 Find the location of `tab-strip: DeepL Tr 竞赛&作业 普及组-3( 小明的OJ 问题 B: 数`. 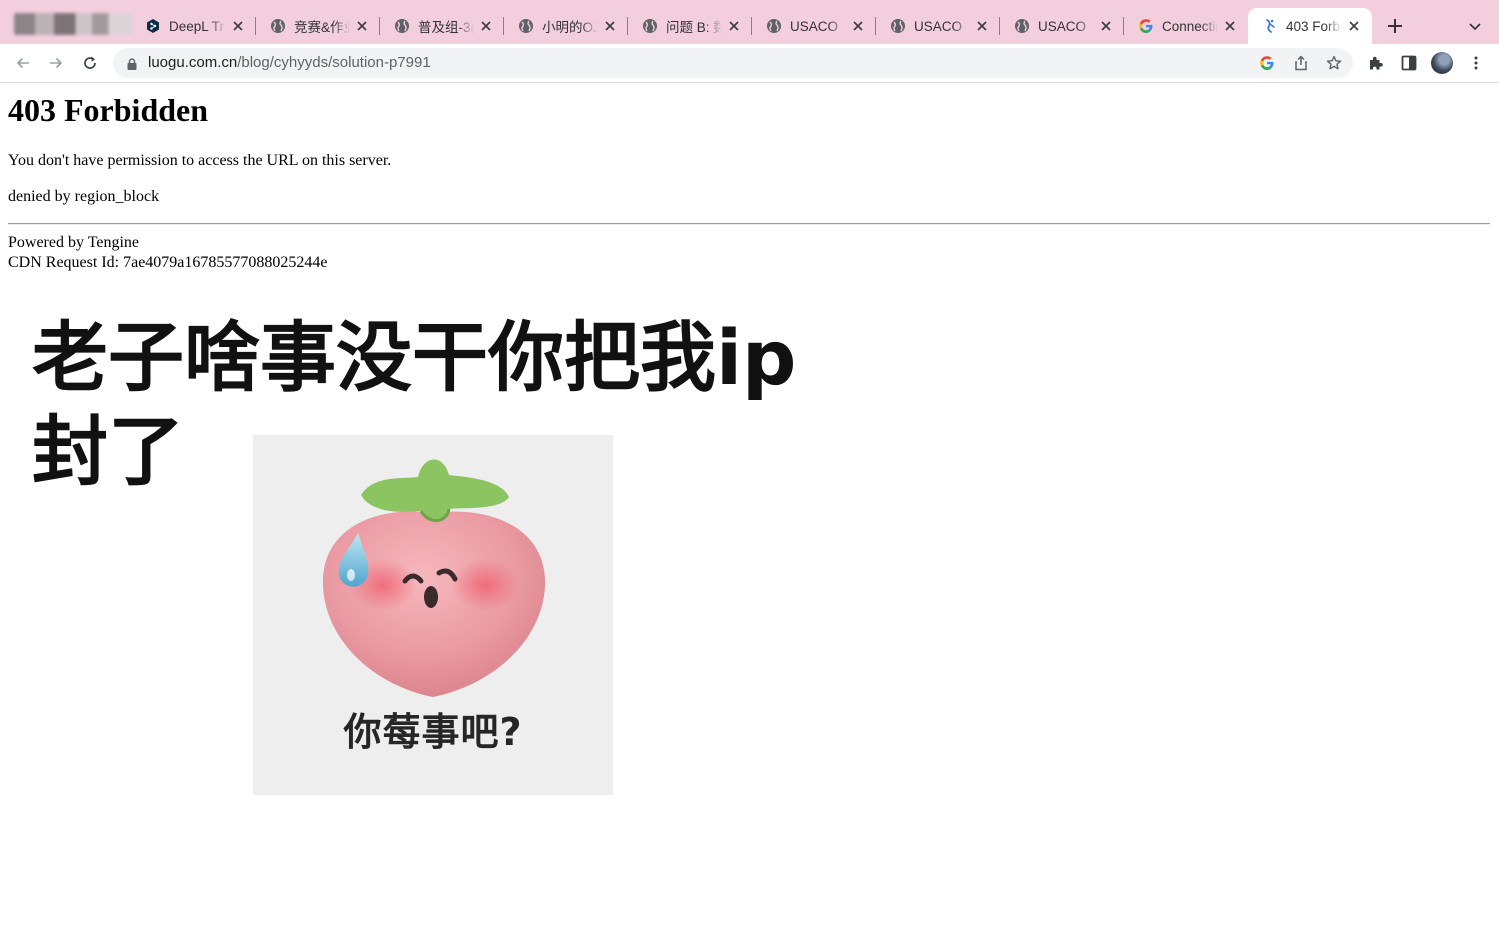

tab-strip: DeepL Tr 竞赛&作业 普及组-3( 小明的OJ 问题 B: 数 is located at coordinates (749, 22).